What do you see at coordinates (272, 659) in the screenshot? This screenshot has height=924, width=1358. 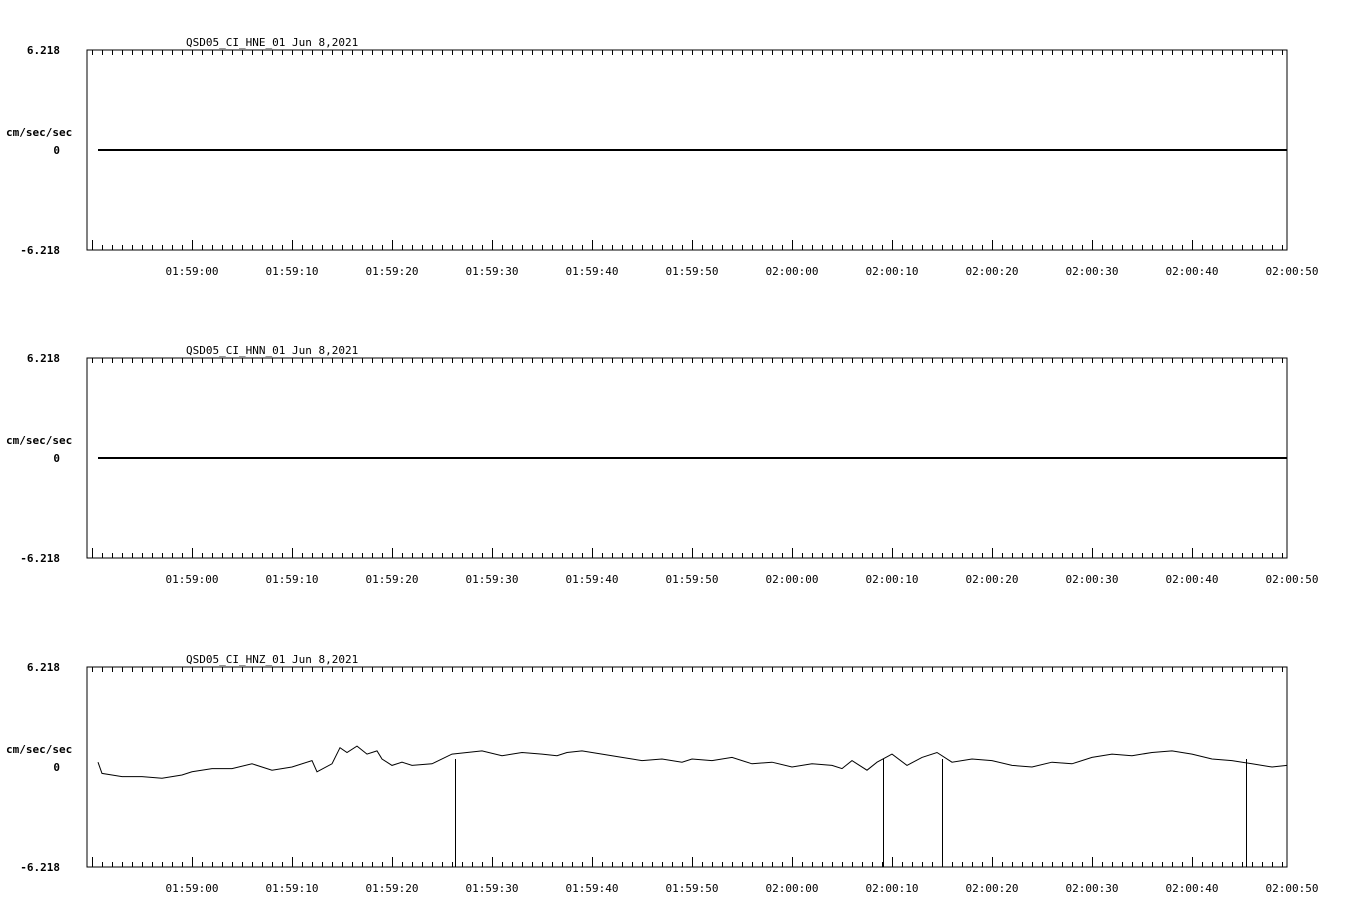 I see `chart-title: QSD05_CI_HNZ_01 Jun 8,2021` at bounding box center [272, 659].